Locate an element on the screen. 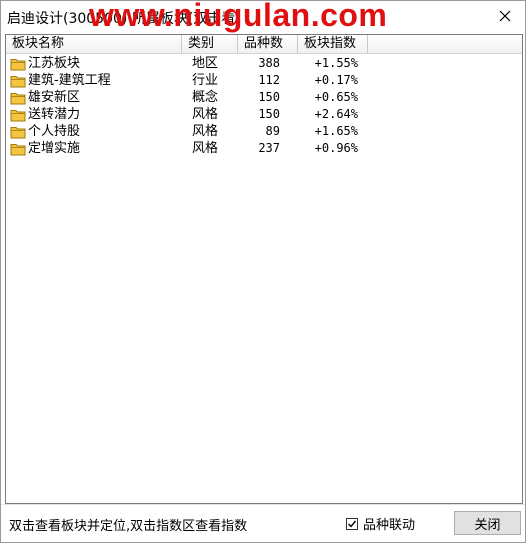  table-row: 个人持股 风格 89 +1.65% is located at coordinates (264, 131).